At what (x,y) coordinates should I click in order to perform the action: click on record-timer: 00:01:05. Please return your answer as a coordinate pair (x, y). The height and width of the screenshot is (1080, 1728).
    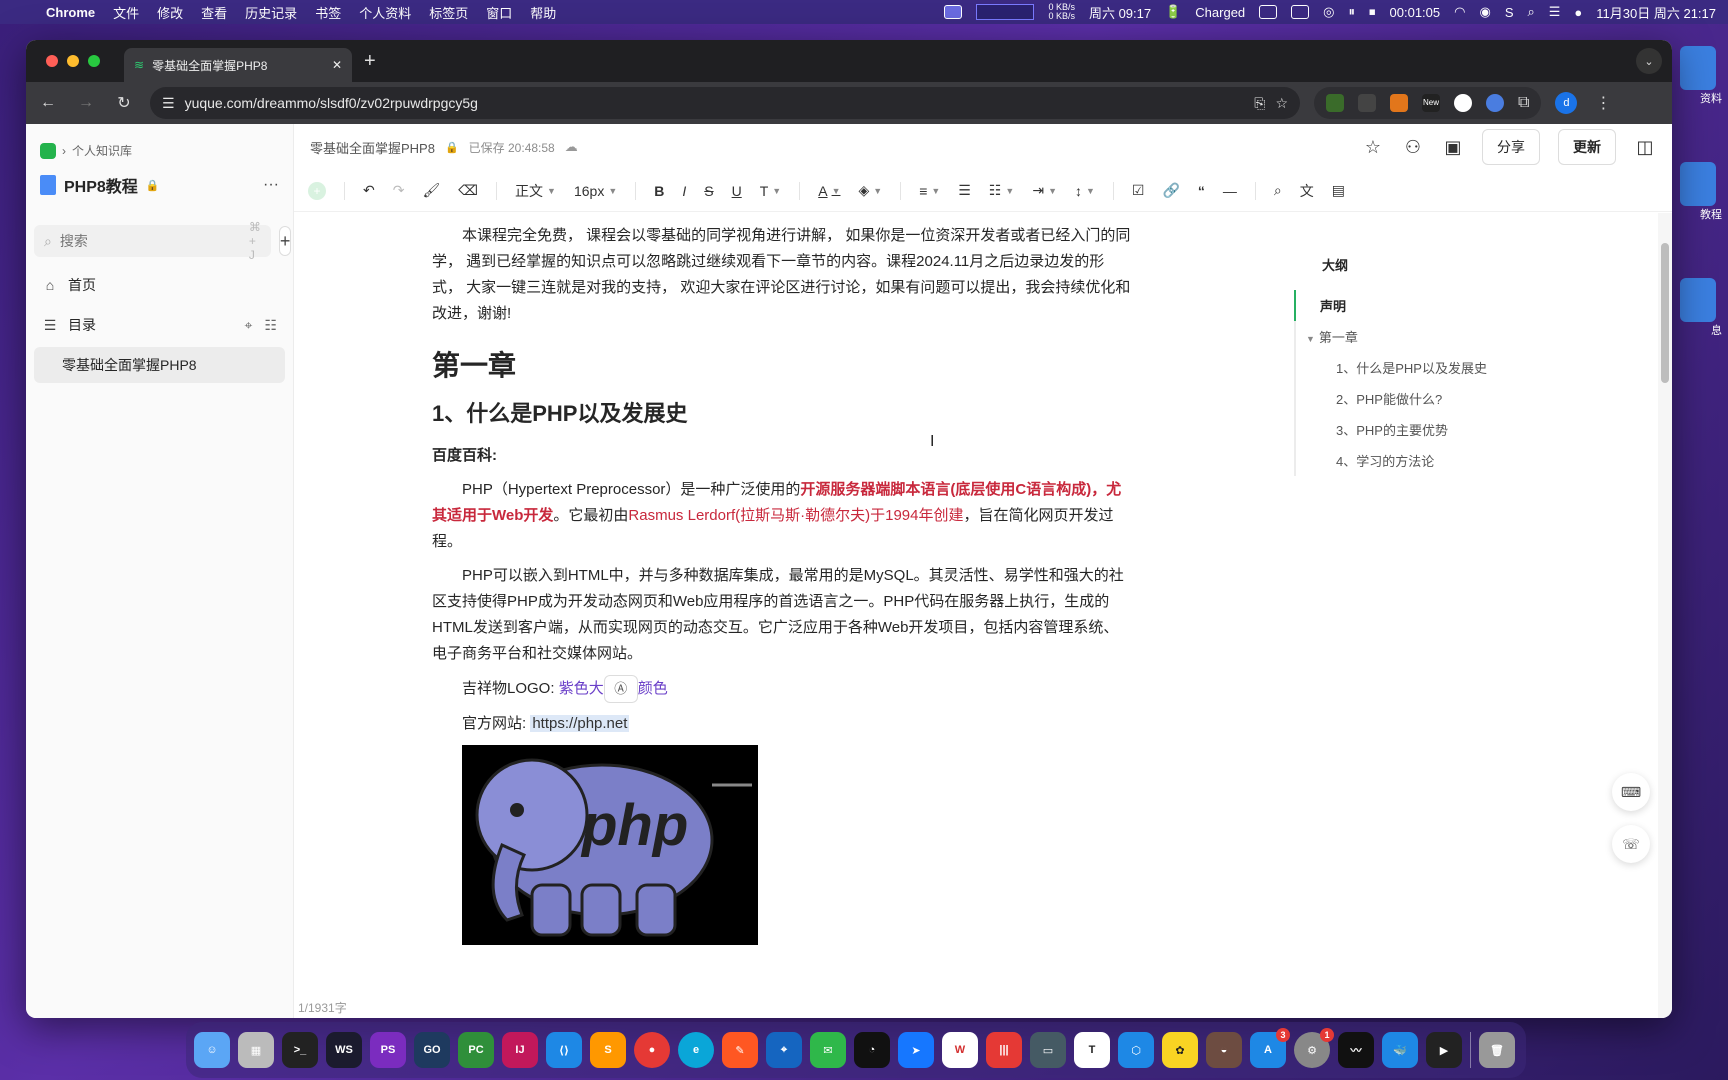
    Looking at the image, I should click on (1415, 12).